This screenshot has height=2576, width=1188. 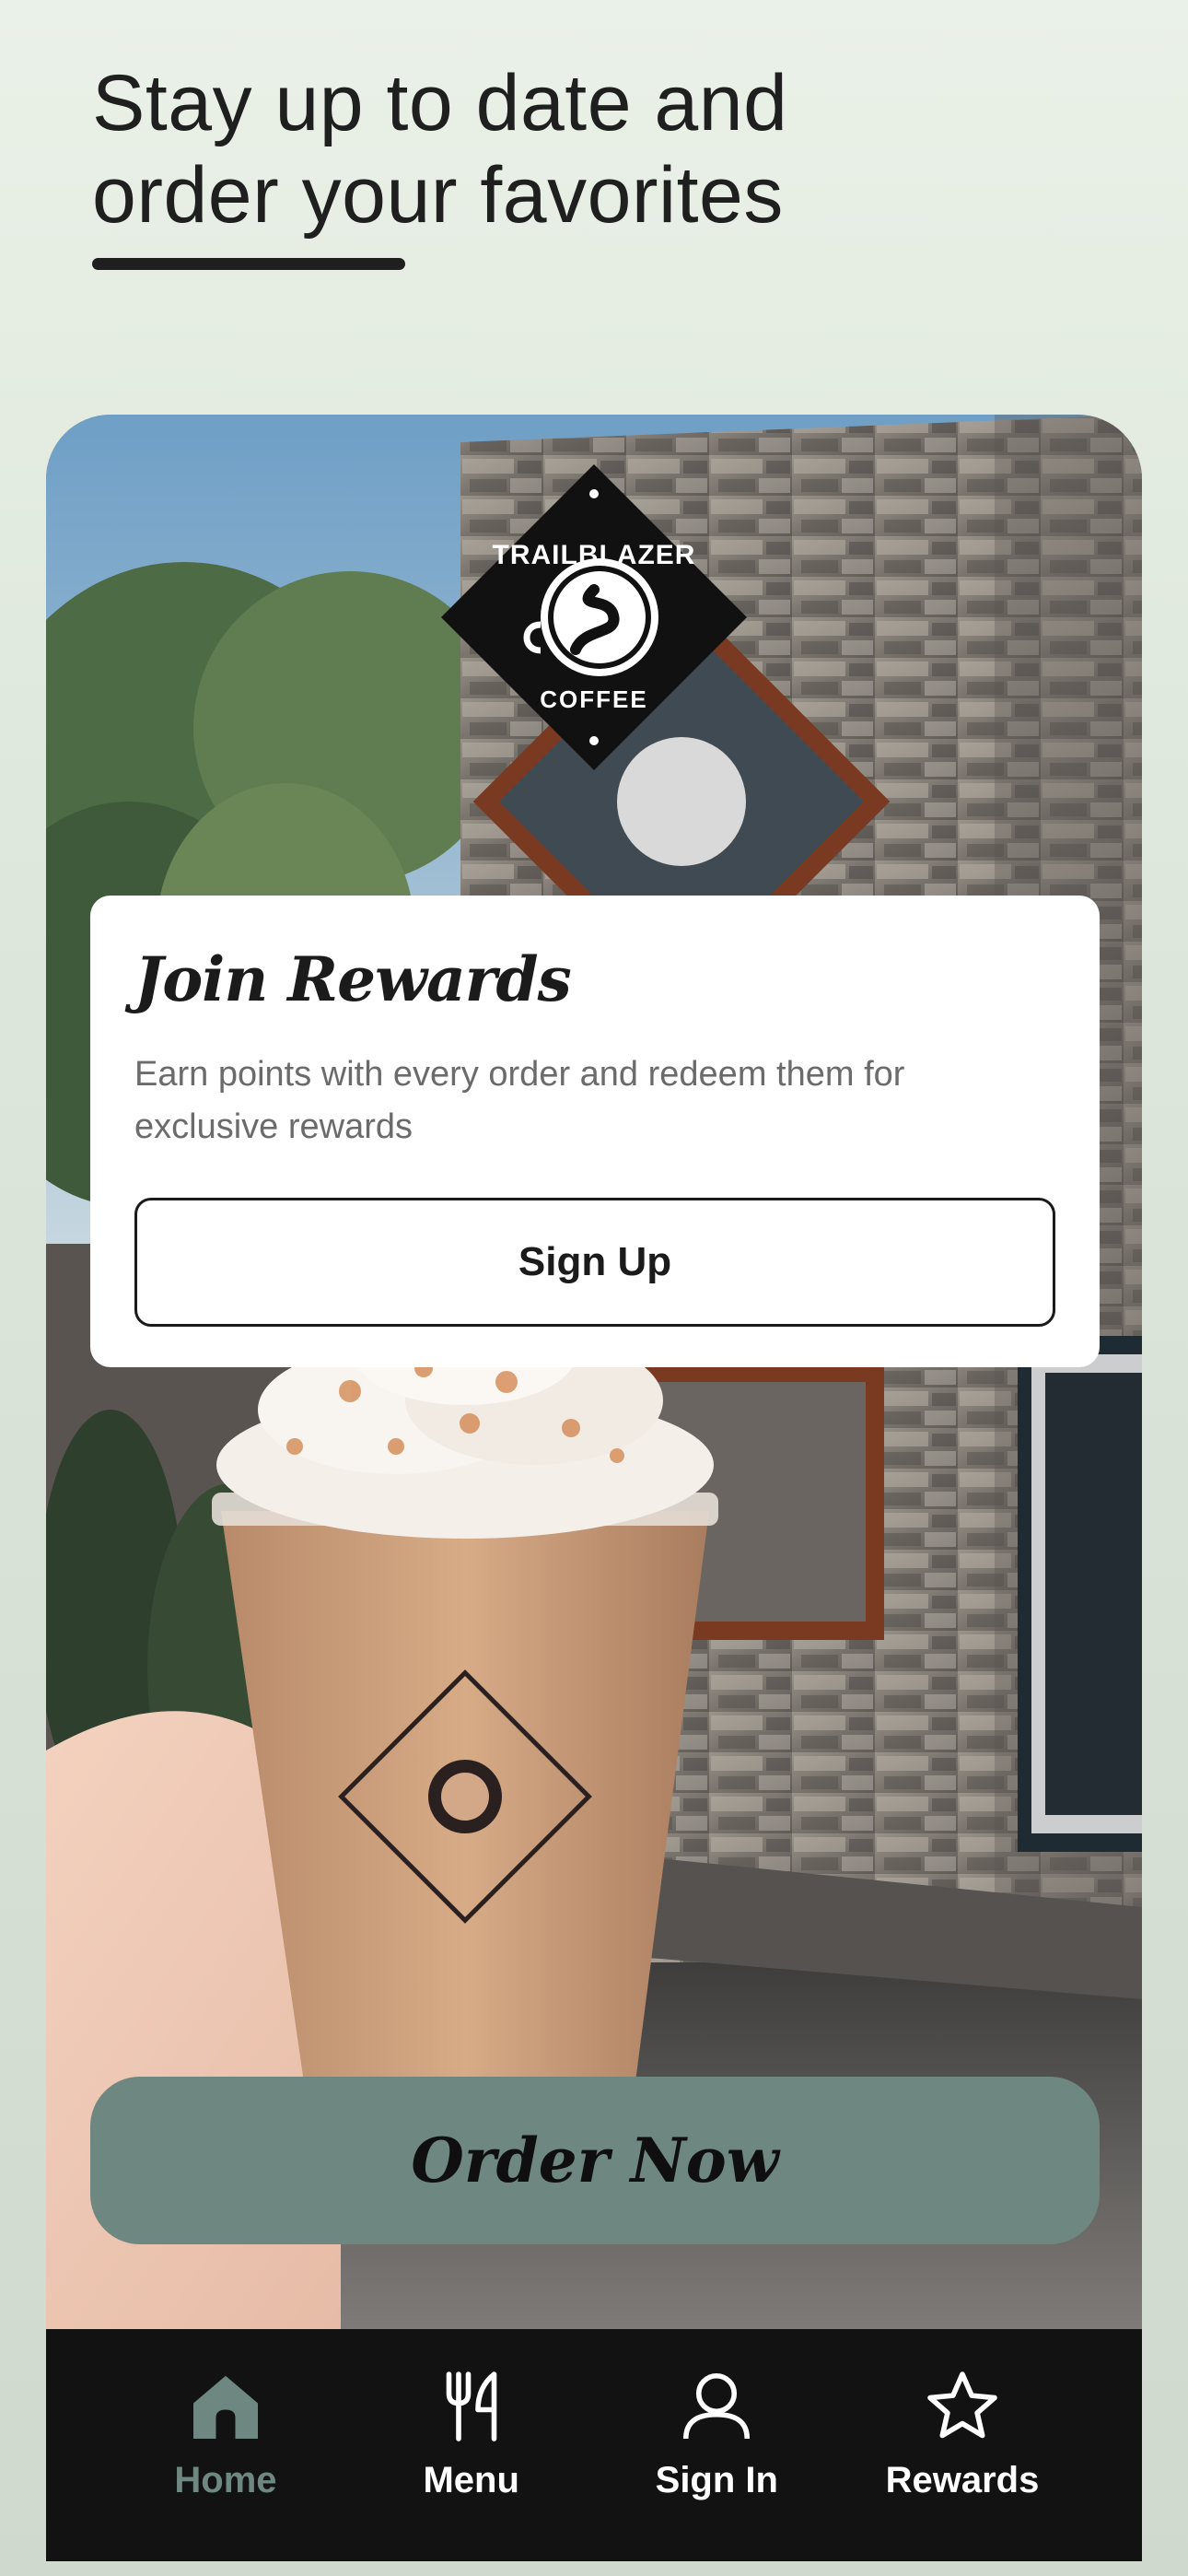 I want to click on tab-rewards-label: Rewards, so click(x=962, y=2480).